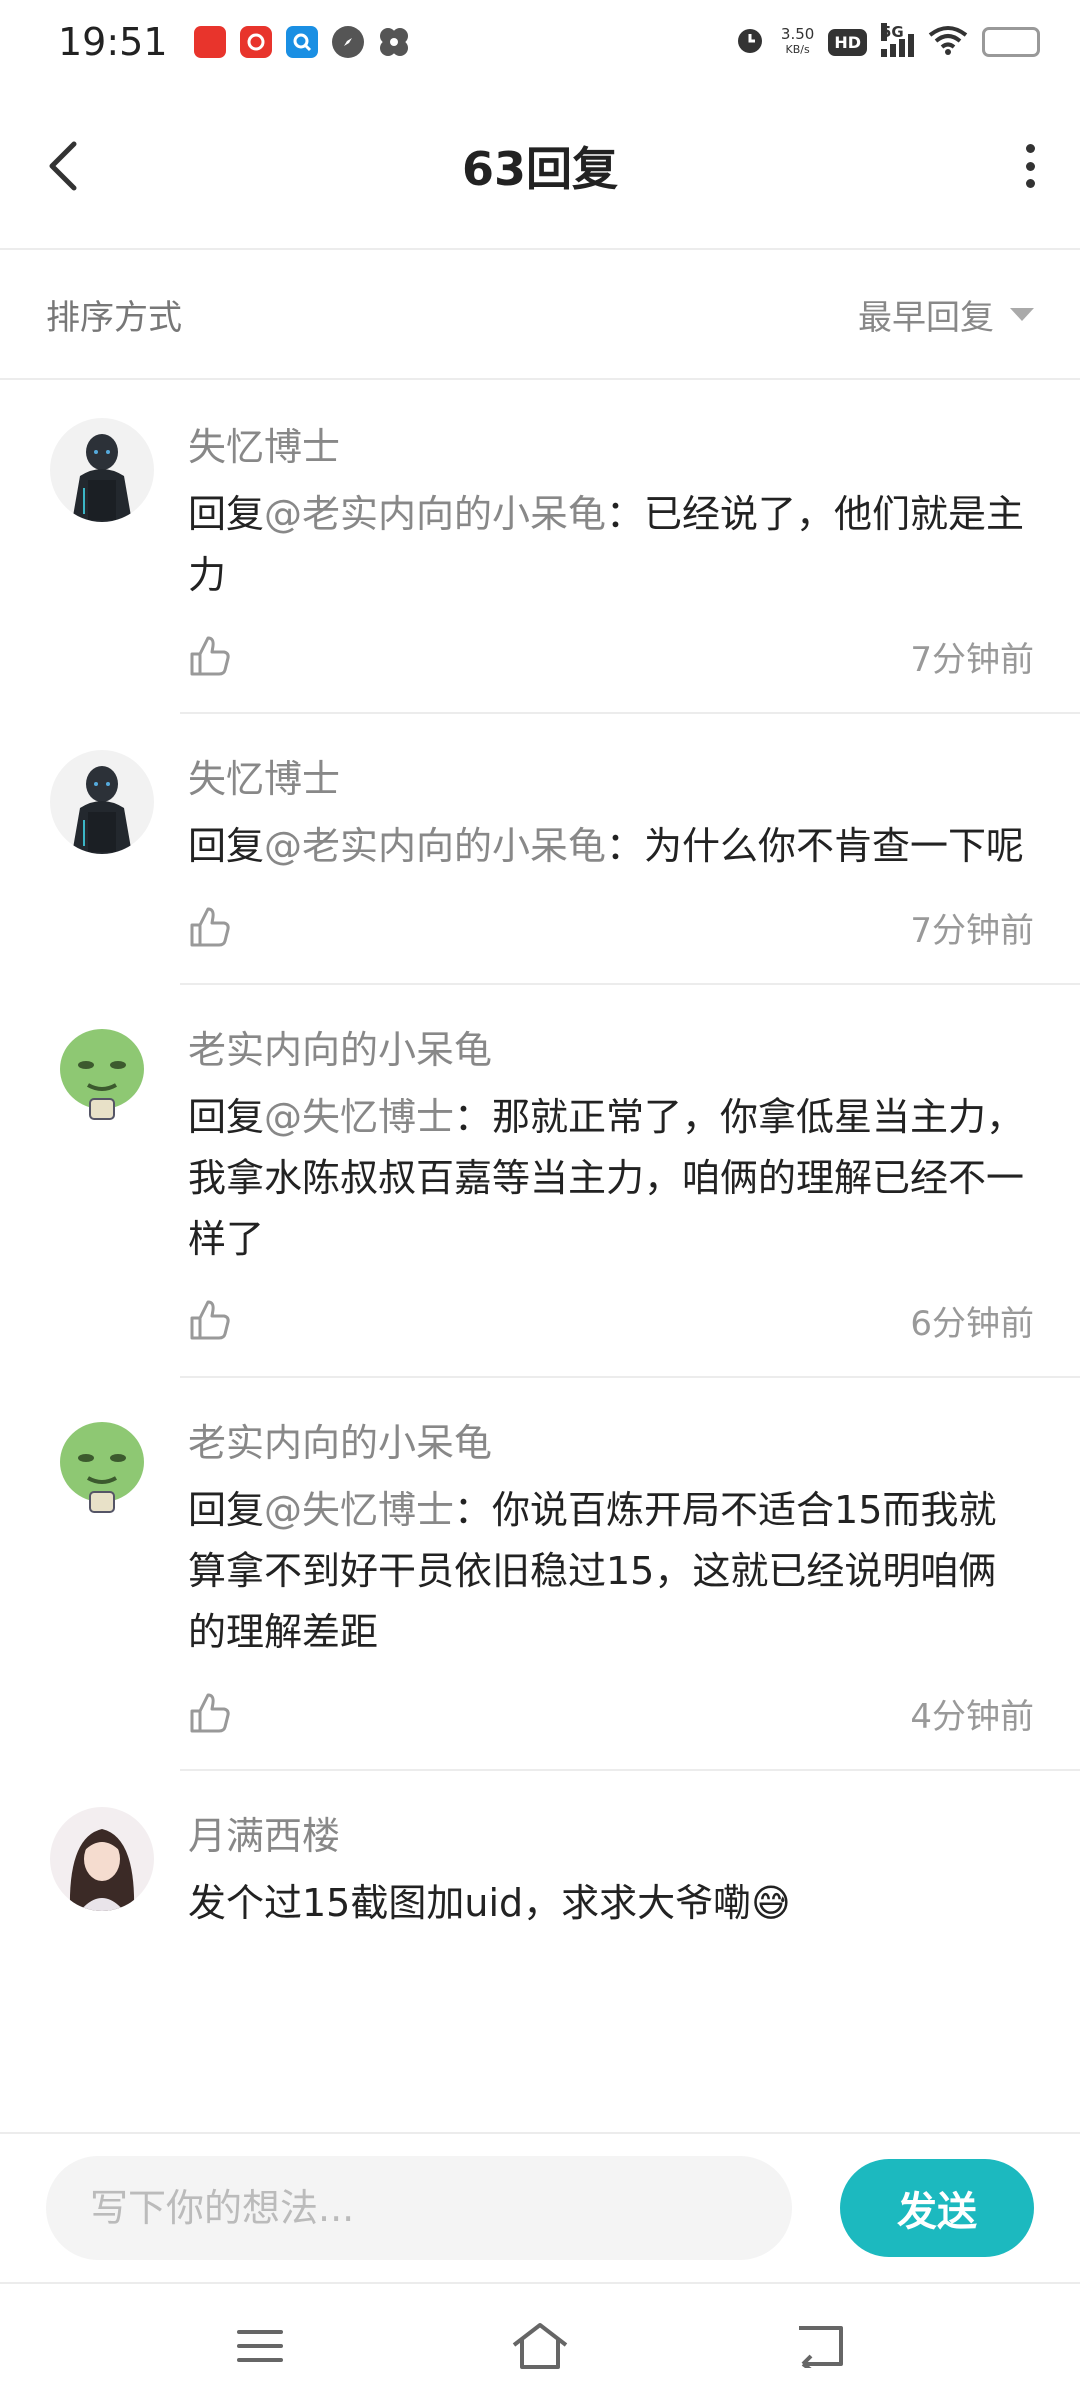  I want to click on status-time: 19:51, so click(113, 42).